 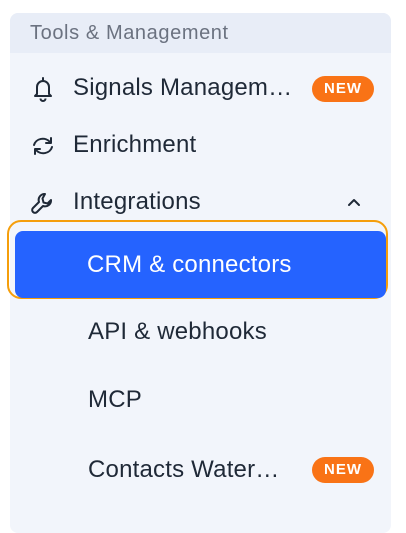 I want to click on sidebar-subitem-contacts-water: Contacts Water… NEW, so click(x=200, y=470).